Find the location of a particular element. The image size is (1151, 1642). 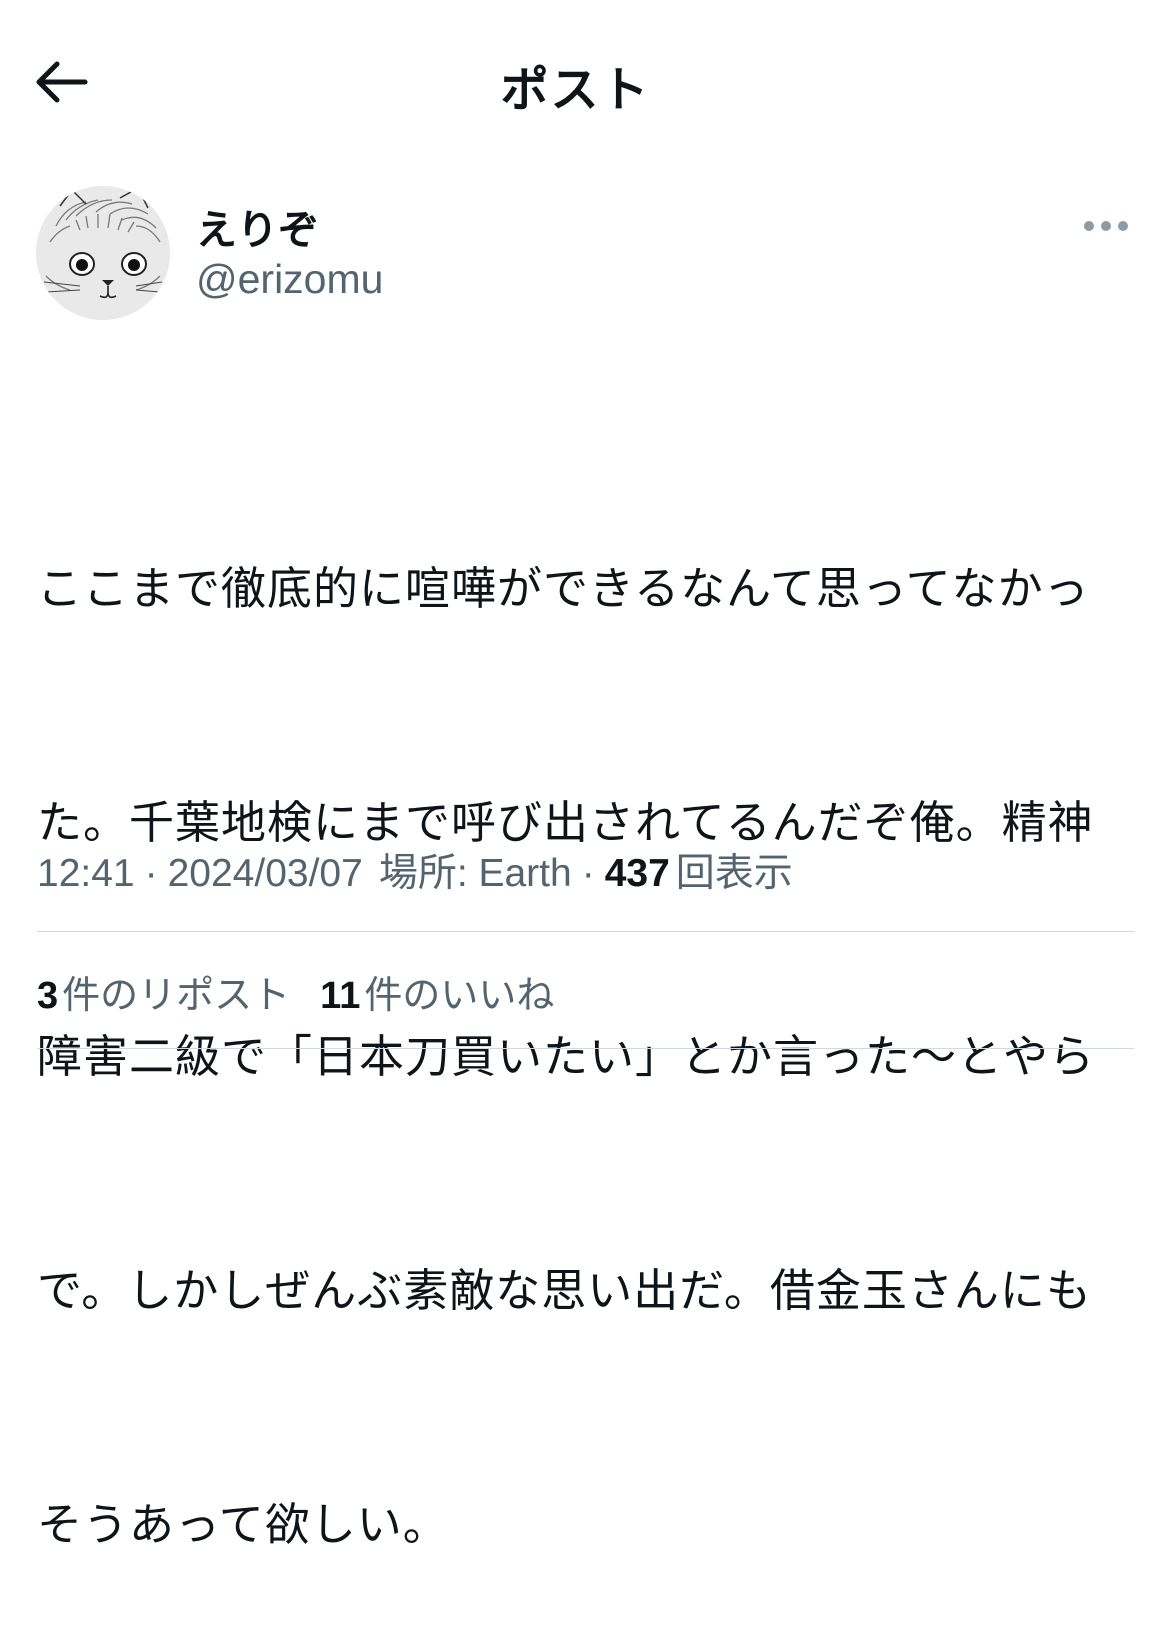

reposts-label: 件のリポスト is located at coordinates (176, 995).